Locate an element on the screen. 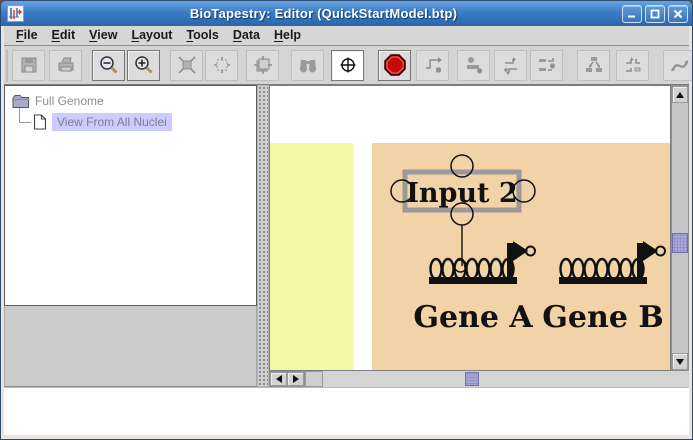 This screenshot has width=693, height=440. menu-layout: Layout is located at coordinates (153, 35).